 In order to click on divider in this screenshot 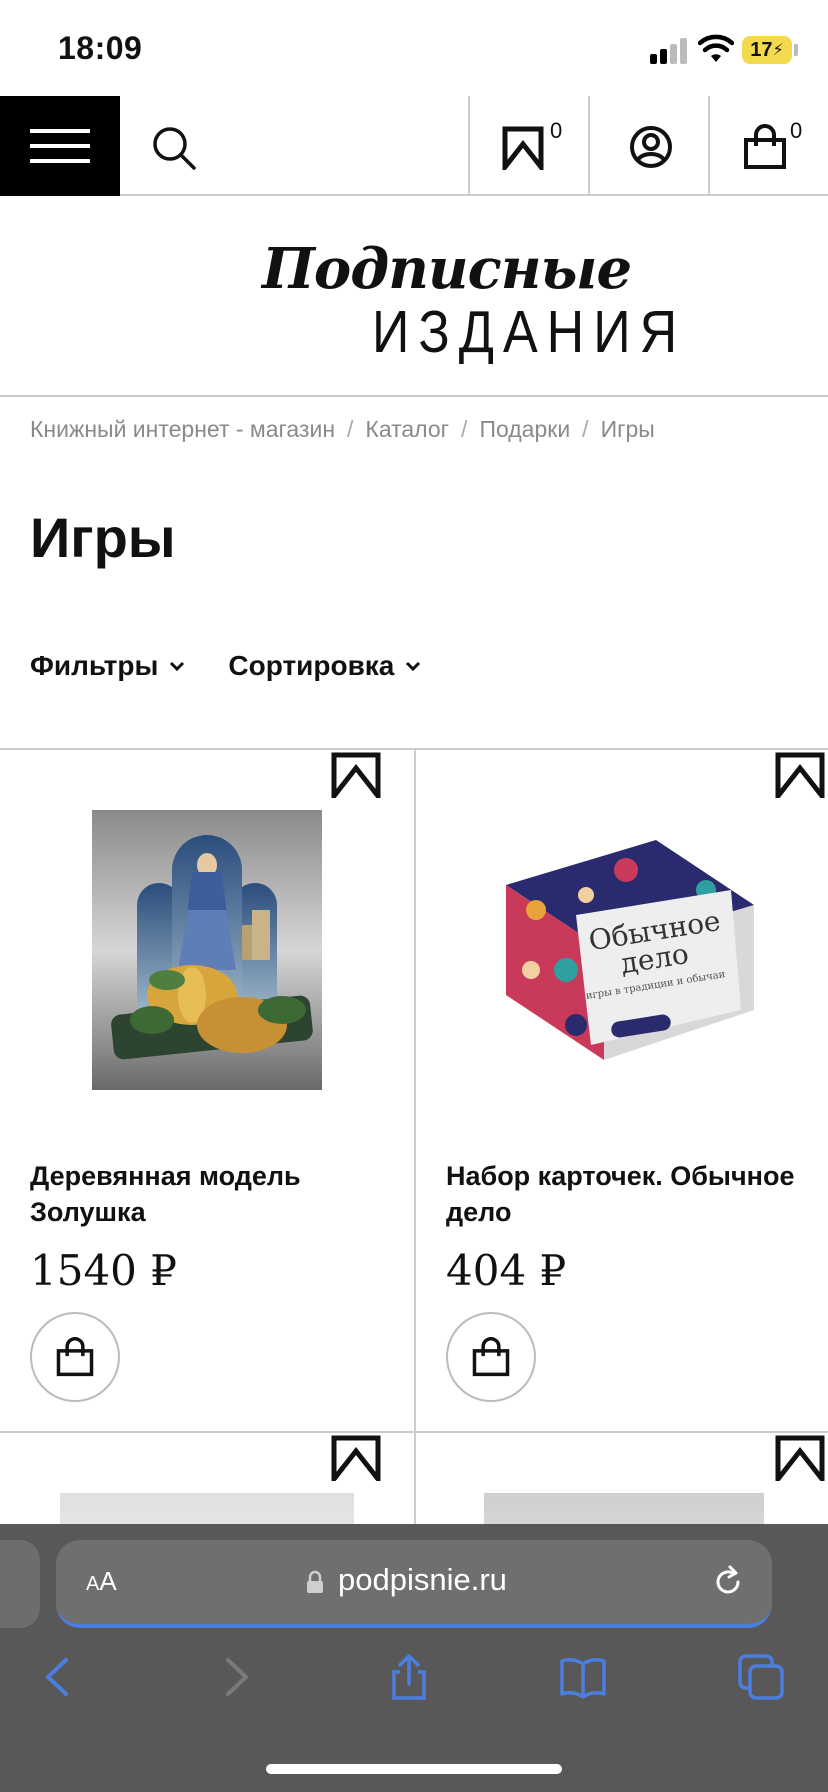, I will do `click(414, 396)`.